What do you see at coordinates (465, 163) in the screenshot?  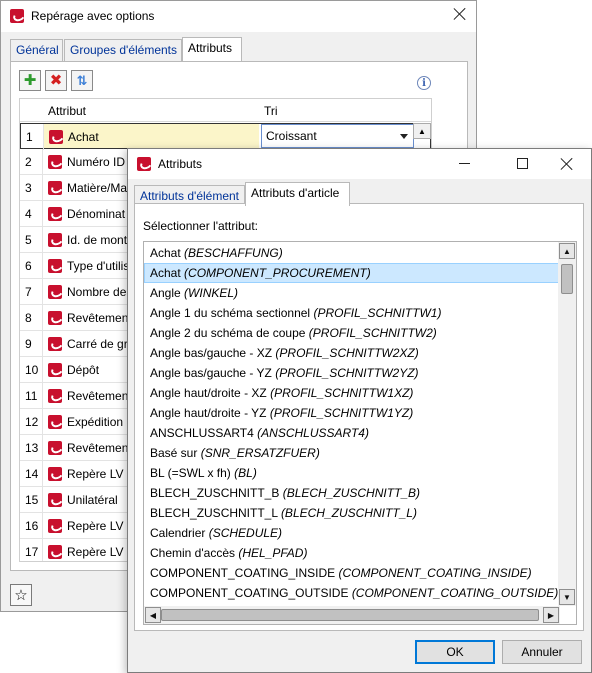 I see `minimize-icon` at bounding box center [465, 163].